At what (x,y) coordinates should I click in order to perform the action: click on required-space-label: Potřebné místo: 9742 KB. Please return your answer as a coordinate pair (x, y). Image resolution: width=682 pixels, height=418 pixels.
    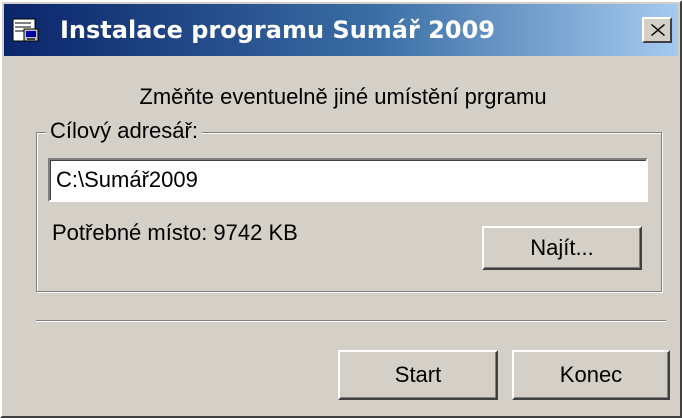
    Looking at the image, I should click on (175, 232).